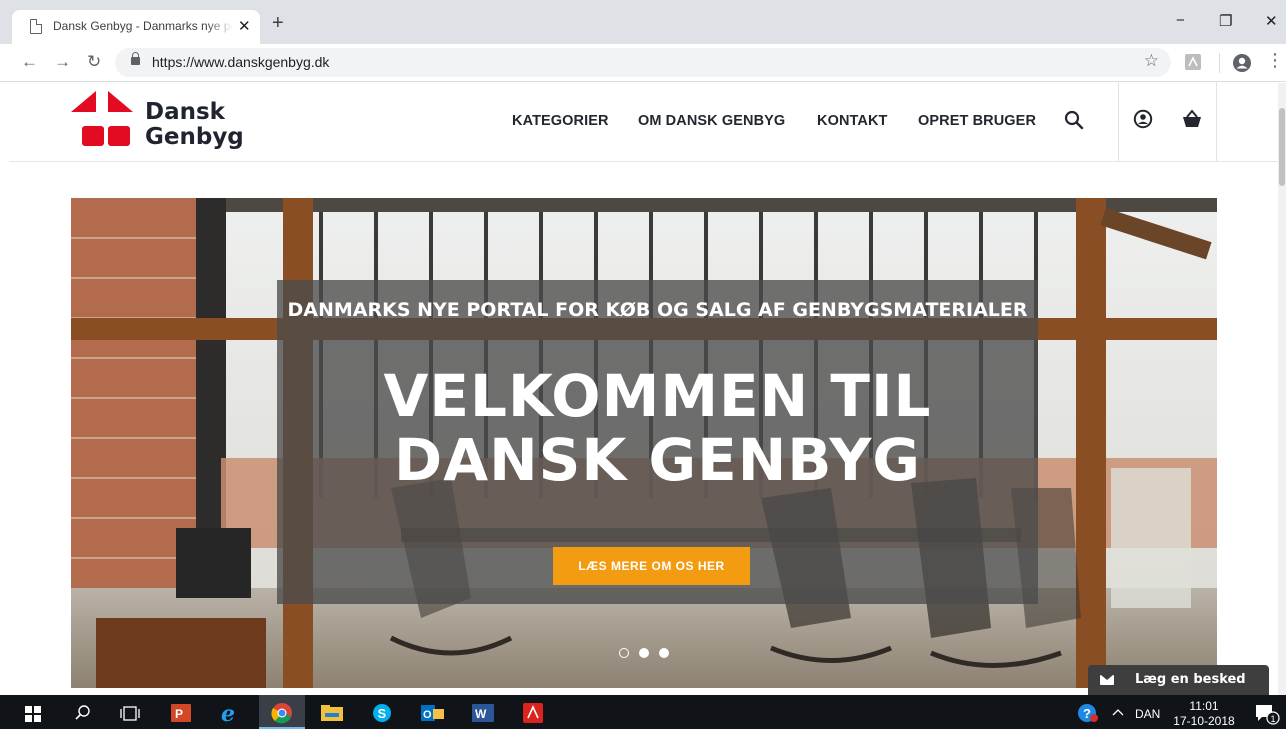 The height and width of the screenshot is (729, 1286). I want to click on windows-start-icon, so click(33, 714).